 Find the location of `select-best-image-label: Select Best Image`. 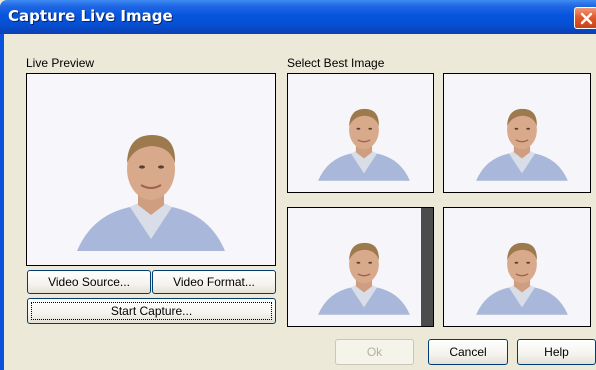

select-best-image-label: Select Best Image is located at coordinates (336, 63).